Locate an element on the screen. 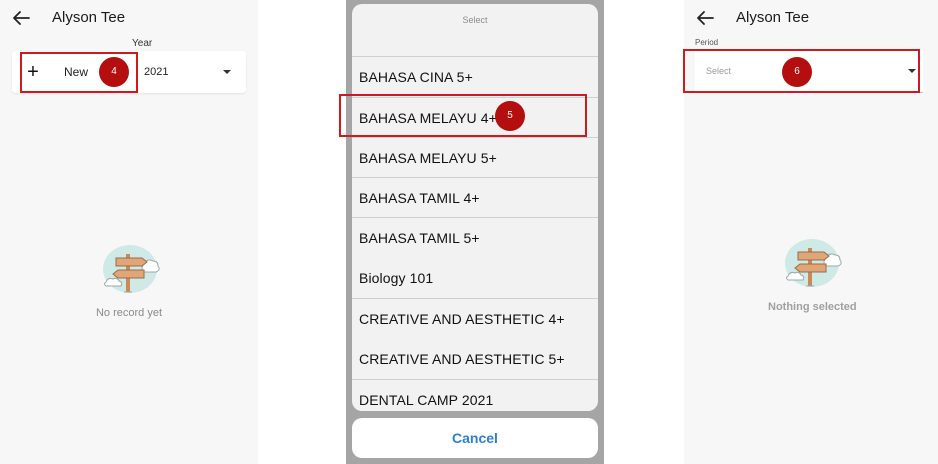 The width and height of the screenshot is (938, 464). sheet-item: BAHASA CINA 5+ is located at coordinates (475, 77).